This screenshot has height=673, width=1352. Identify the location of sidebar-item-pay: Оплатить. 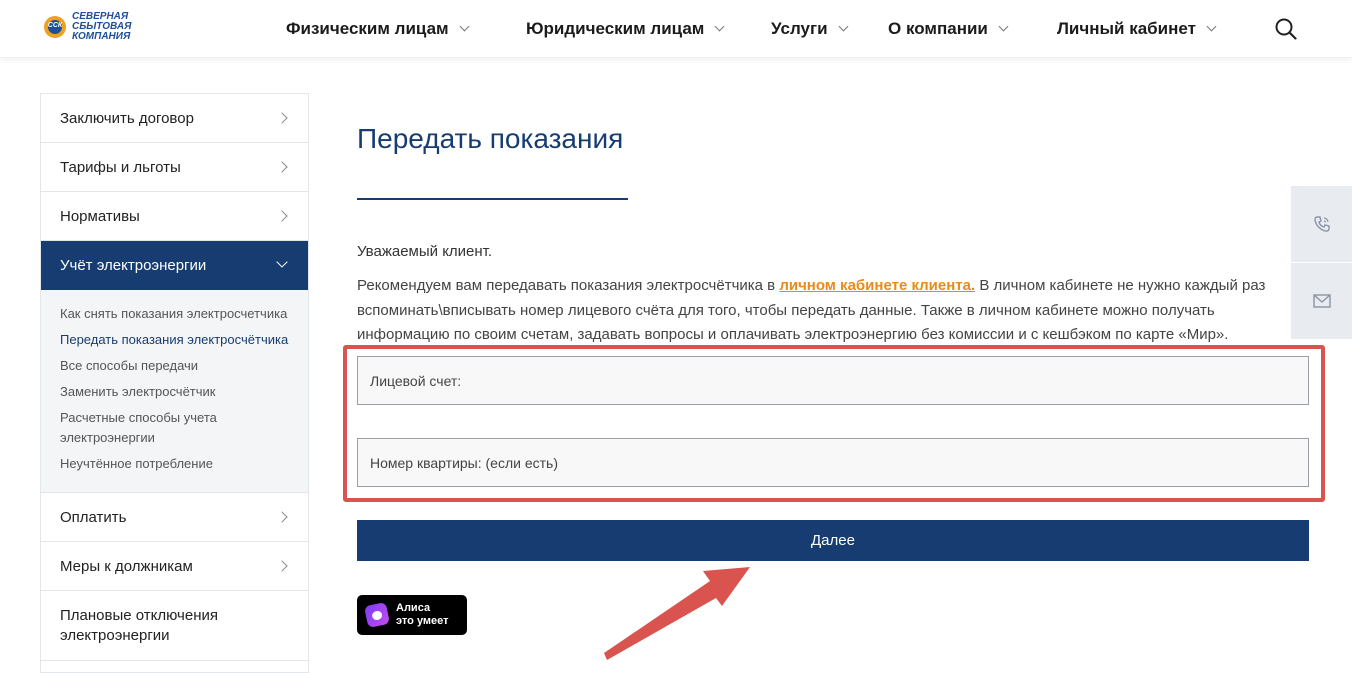
(174, 517).